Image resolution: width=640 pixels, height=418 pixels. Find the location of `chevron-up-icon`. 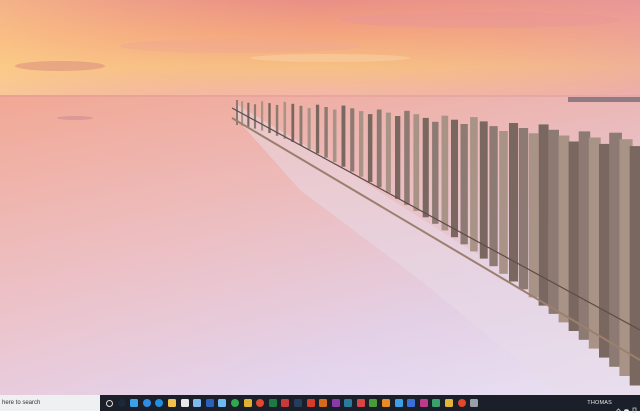

chevron-up-icon is located at coordinates (618, 406).